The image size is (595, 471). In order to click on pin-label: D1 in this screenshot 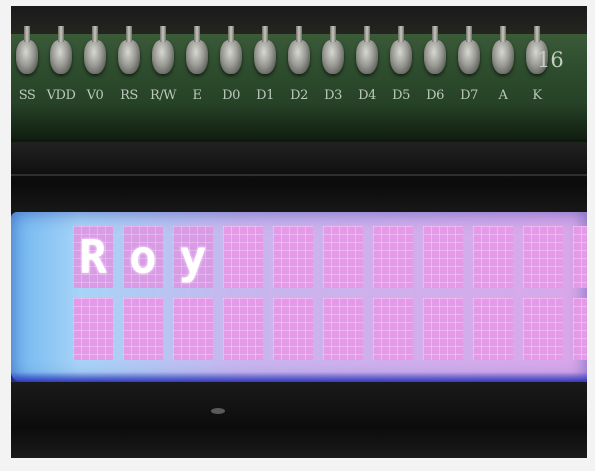, I will do `click(265, 95)`.